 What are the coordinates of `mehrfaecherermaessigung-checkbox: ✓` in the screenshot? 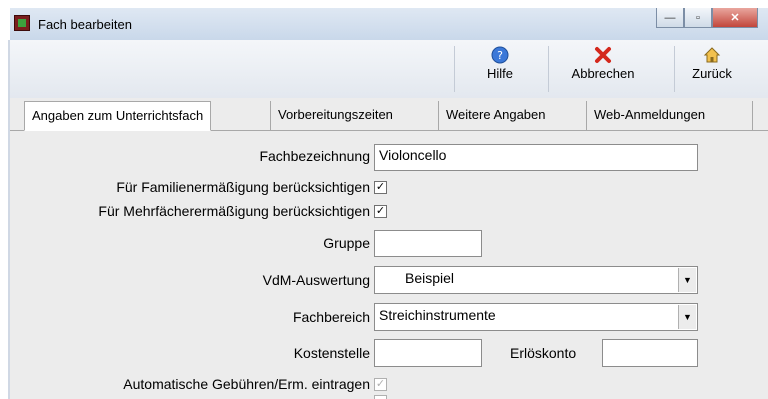 It's located at (380, 211).